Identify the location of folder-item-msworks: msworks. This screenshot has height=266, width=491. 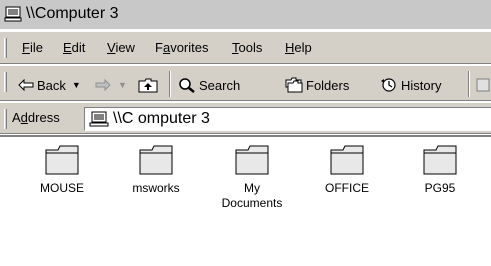
(156, 170).